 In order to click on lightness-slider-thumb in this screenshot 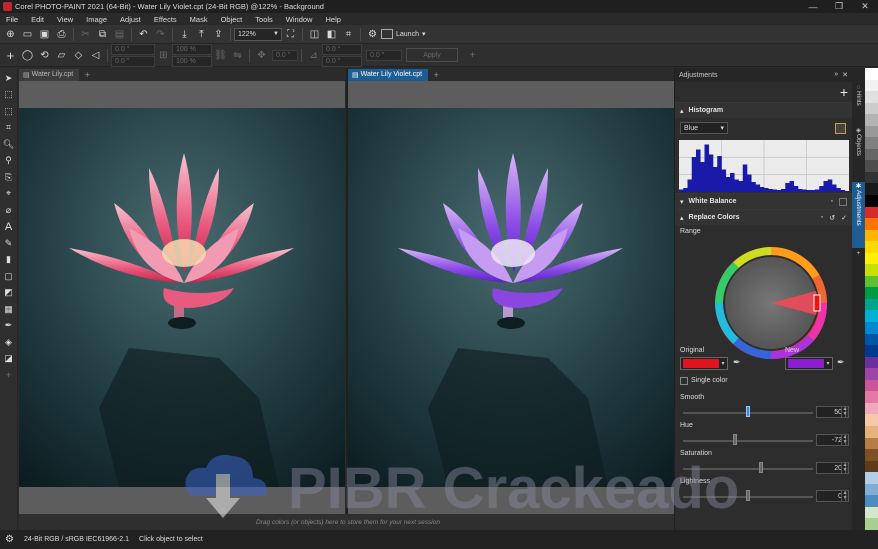, I will do `click(748, 495)`.